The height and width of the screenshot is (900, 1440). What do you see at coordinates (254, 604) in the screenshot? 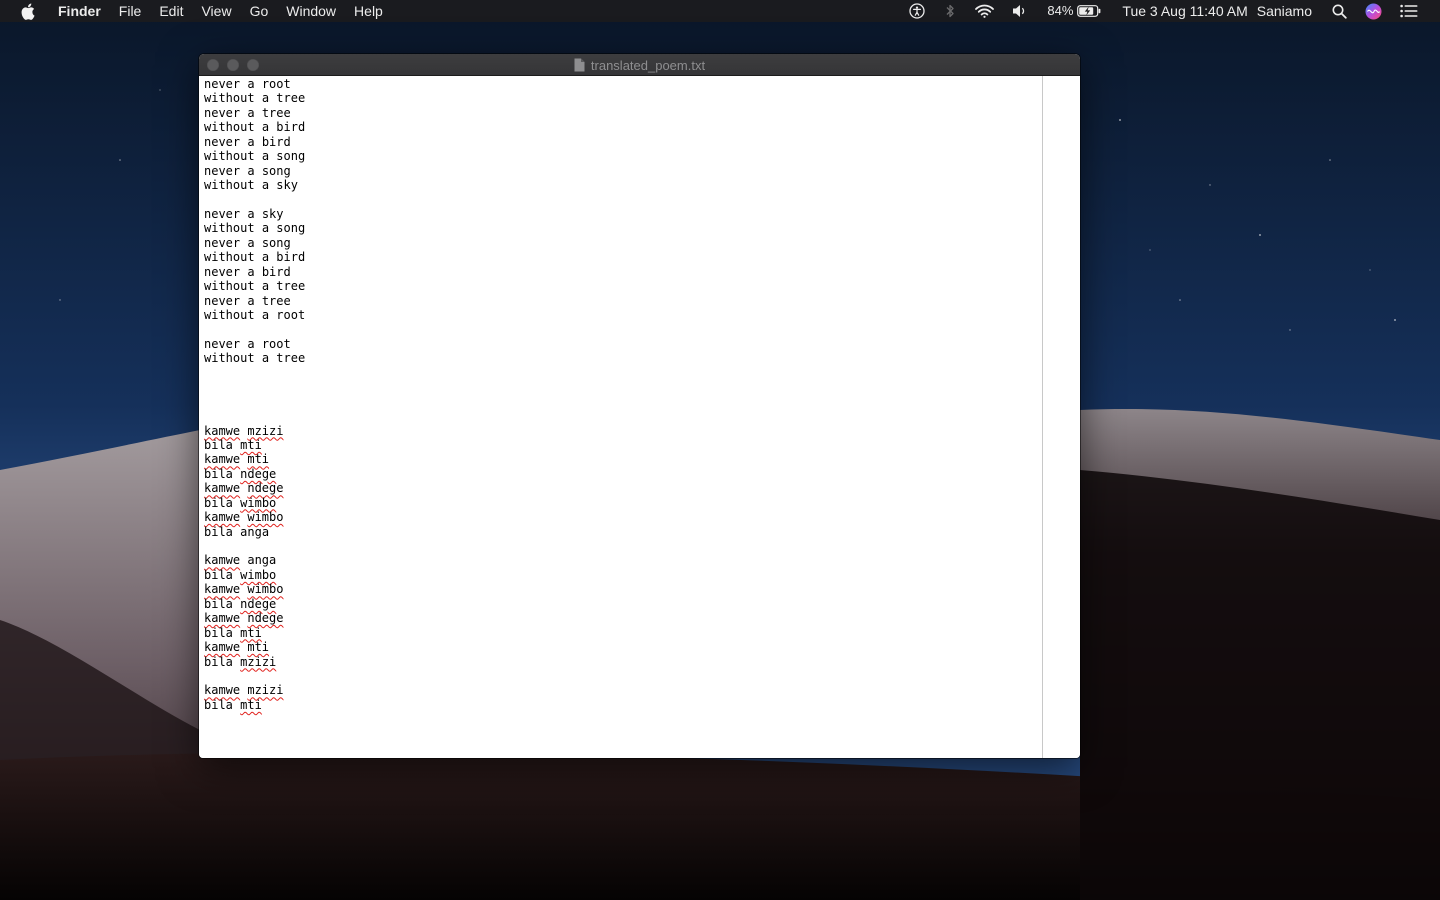
I see `text-line: bila ndege` at bounding box center [254, 604].